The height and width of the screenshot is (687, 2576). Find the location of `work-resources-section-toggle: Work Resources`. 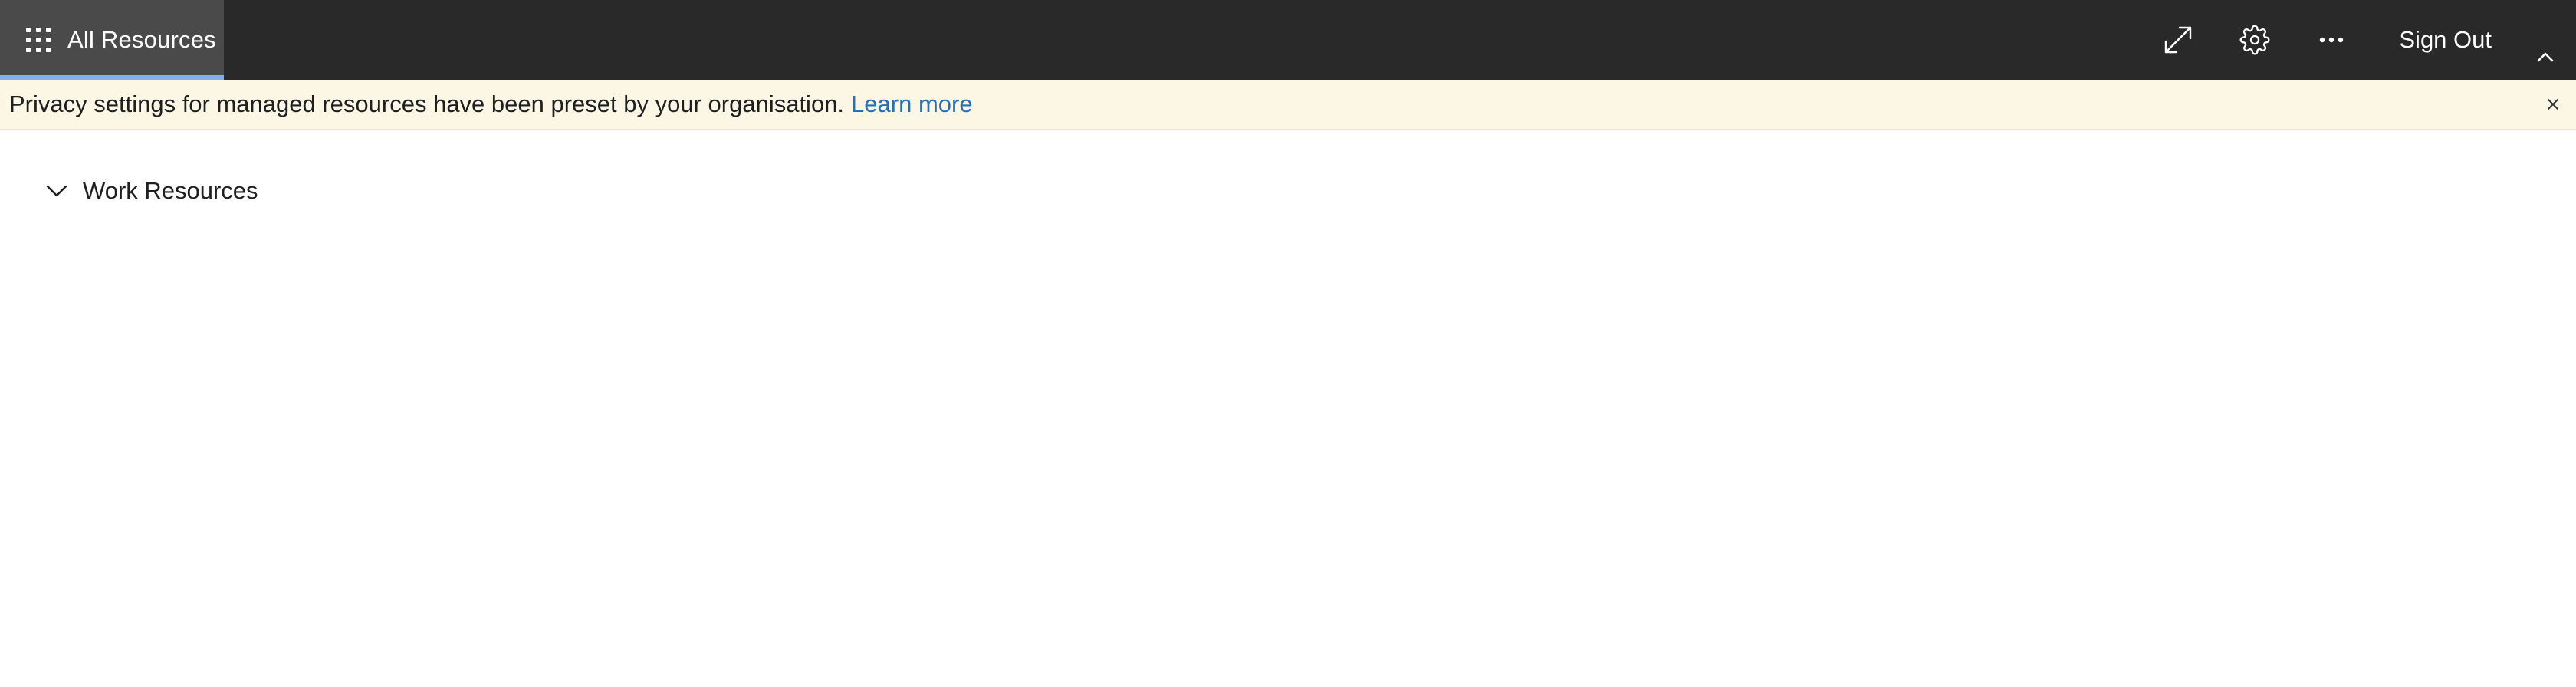

work-resources-section-toggle: Work Resources is located at coordinates (149, 191).